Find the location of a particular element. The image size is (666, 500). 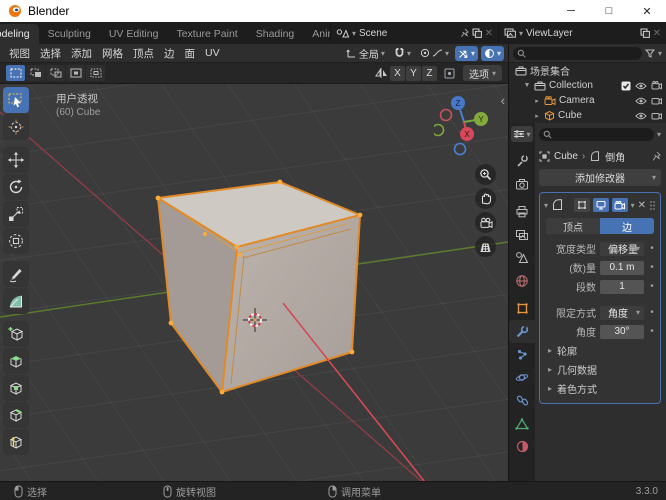

tab-material is located at coordinates (522, 446).